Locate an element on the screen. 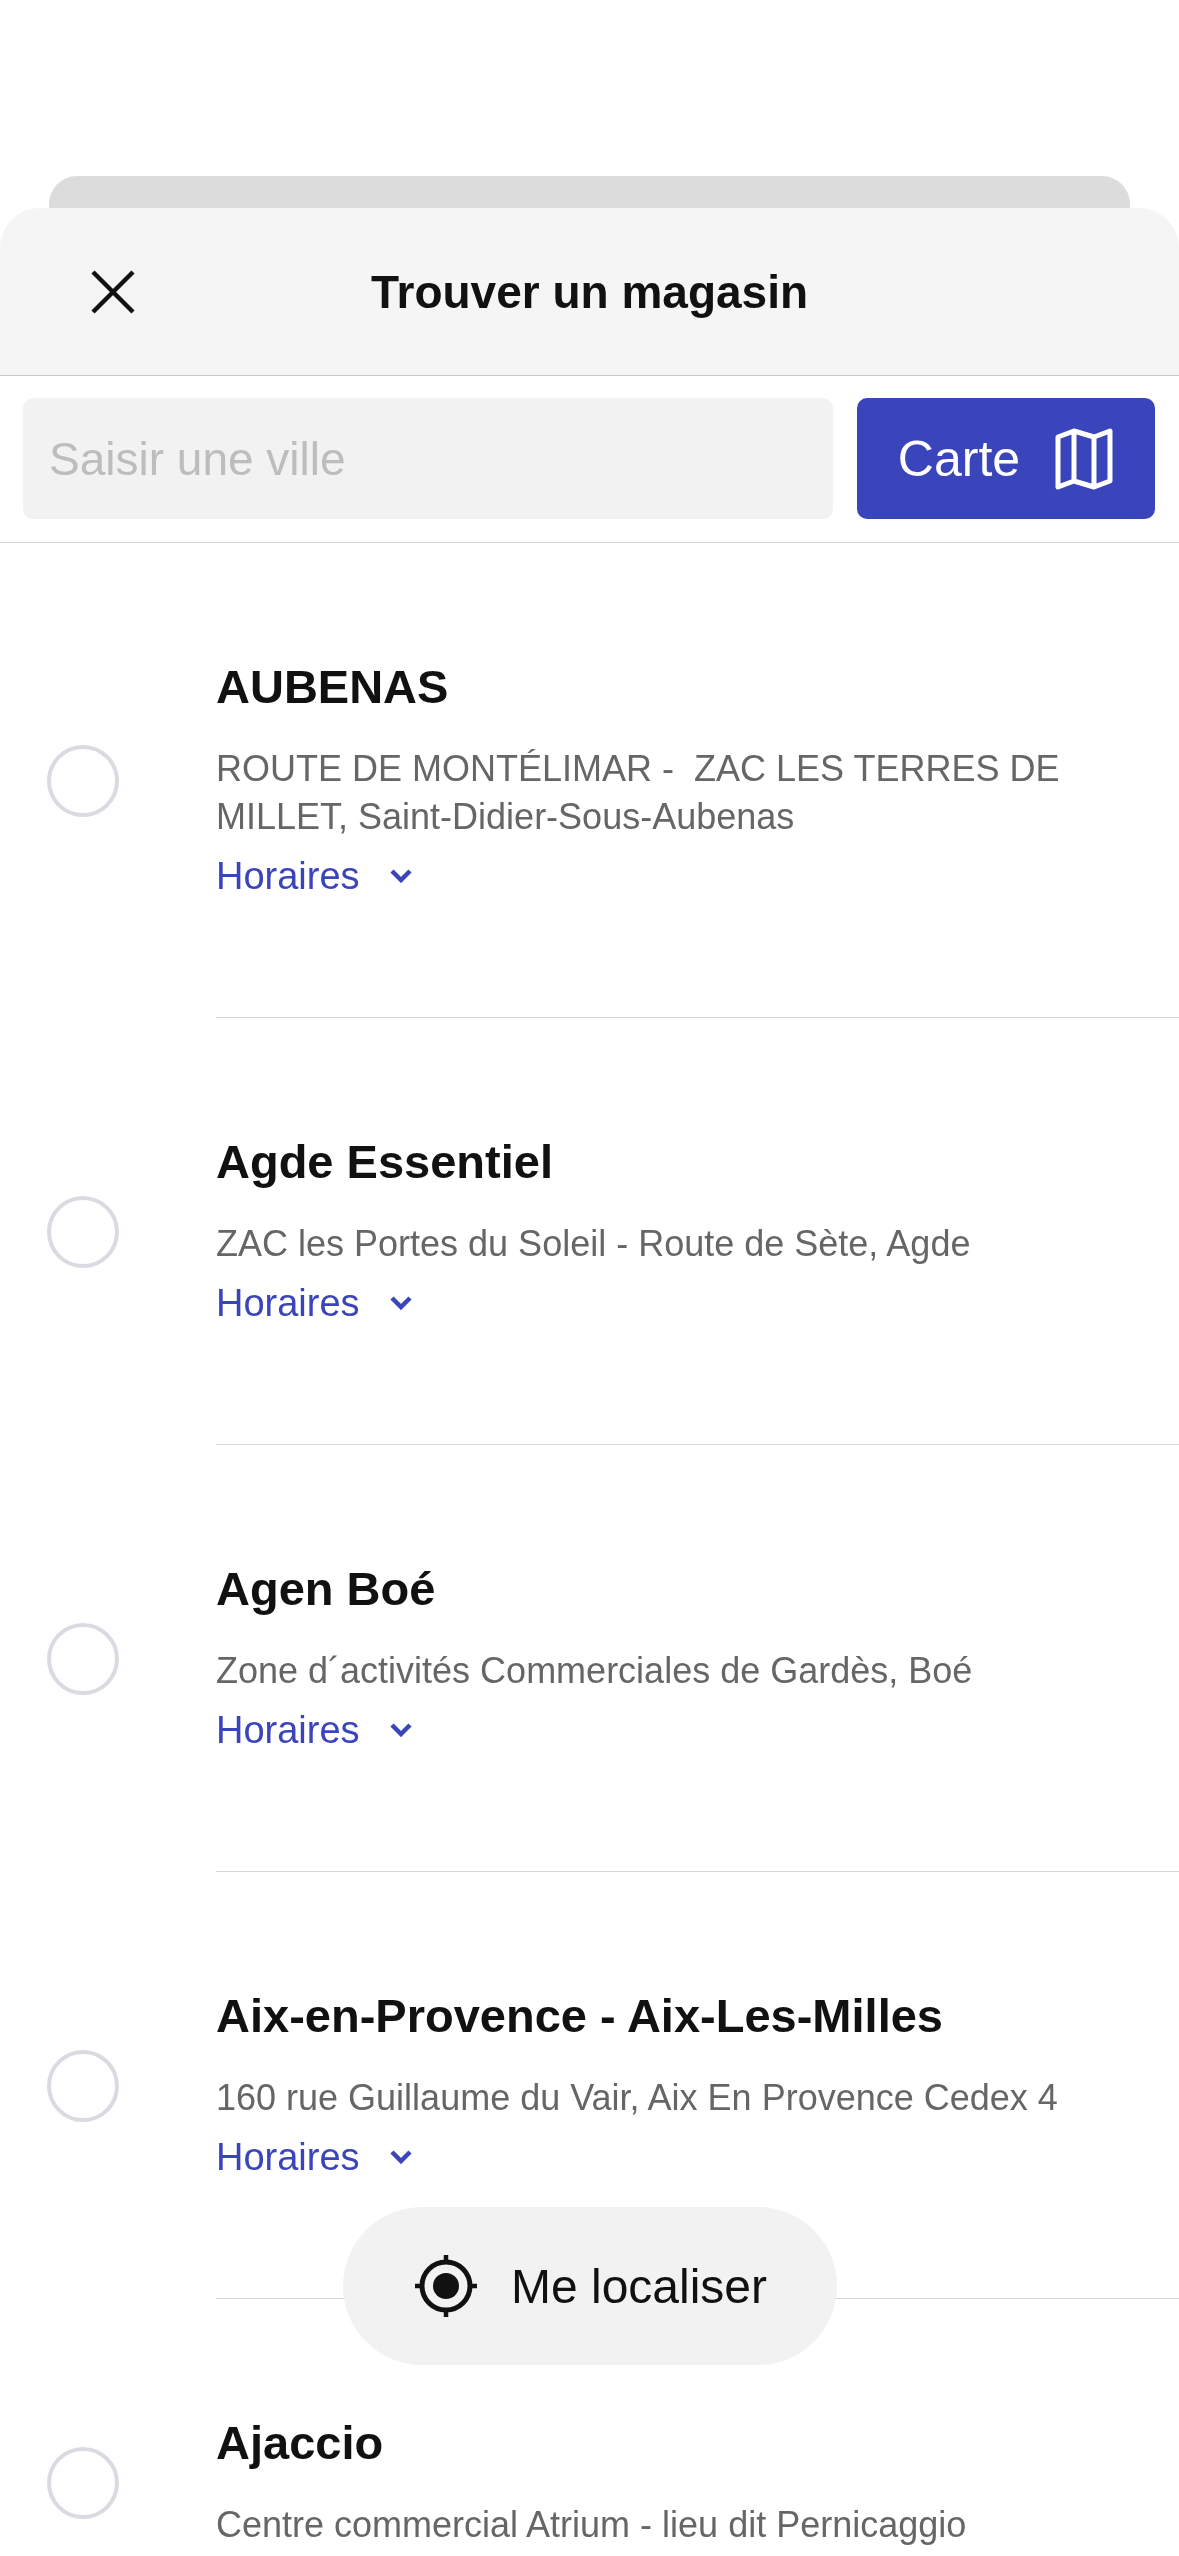 This screenshot has width=1179, height=2556. map-icon is located at coordinates (1084, 458).